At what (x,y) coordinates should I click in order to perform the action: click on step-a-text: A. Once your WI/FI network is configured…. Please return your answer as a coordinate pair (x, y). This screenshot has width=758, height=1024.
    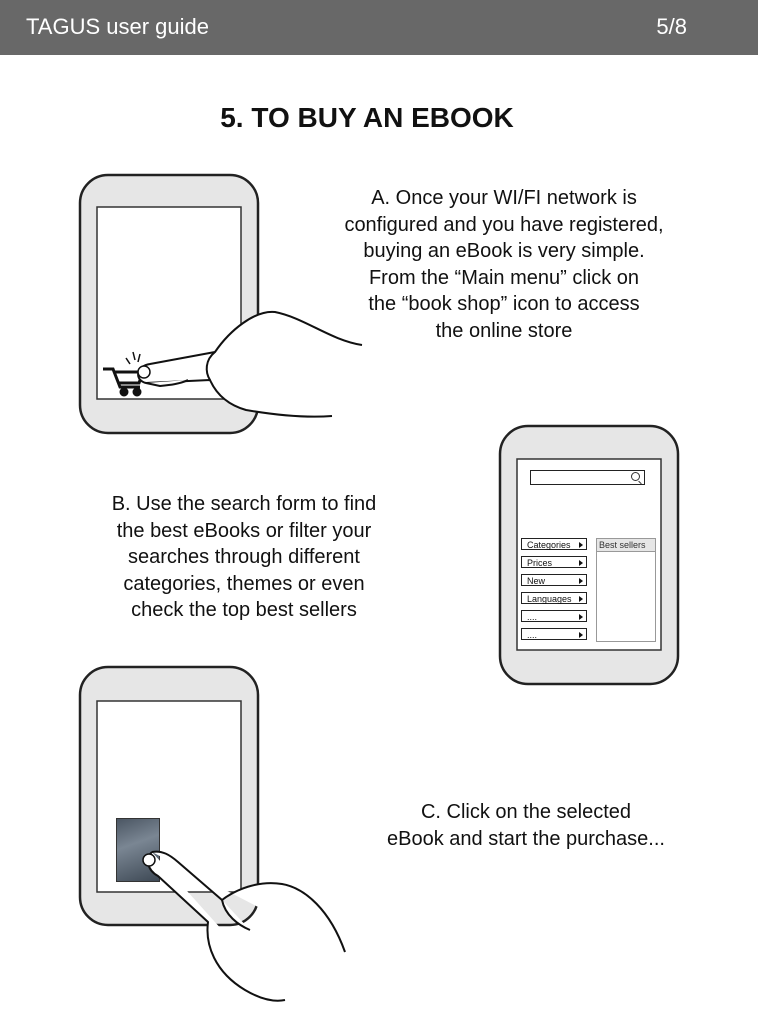
    Looking at the image, I should click on (504, 264).